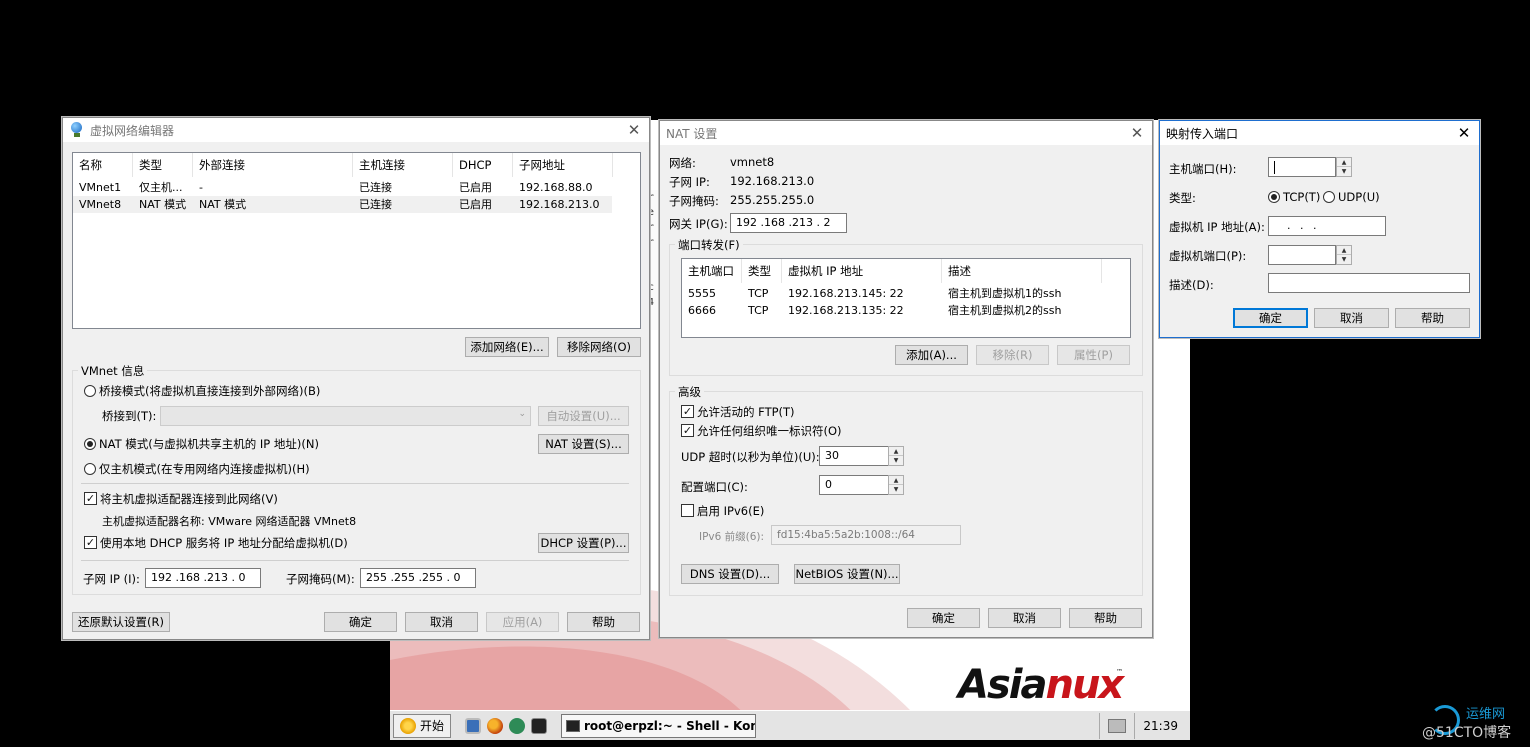 The height and width of the screenshot is (747, 1530). Describe the element at coordinates (712, 271) in the screenshot. I see `col-host-port: 主机端口` at that location.